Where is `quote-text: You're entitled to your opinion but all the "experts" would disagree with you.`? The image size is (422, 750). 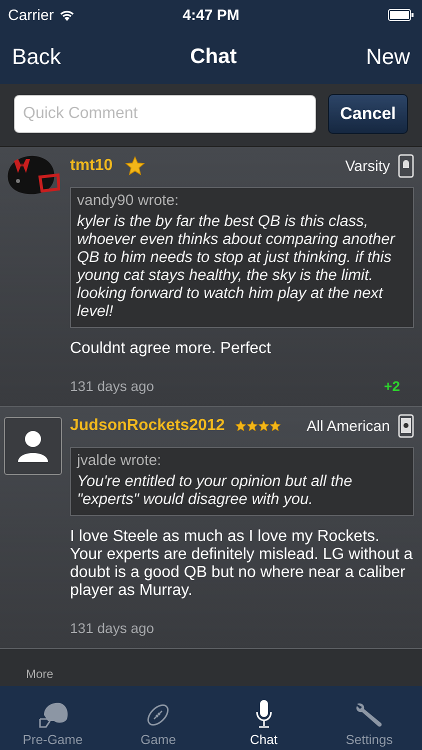 quote-text: You're entitled to your opinion but all the "experts" would disagree with you. is located at coordinates (215, 491).